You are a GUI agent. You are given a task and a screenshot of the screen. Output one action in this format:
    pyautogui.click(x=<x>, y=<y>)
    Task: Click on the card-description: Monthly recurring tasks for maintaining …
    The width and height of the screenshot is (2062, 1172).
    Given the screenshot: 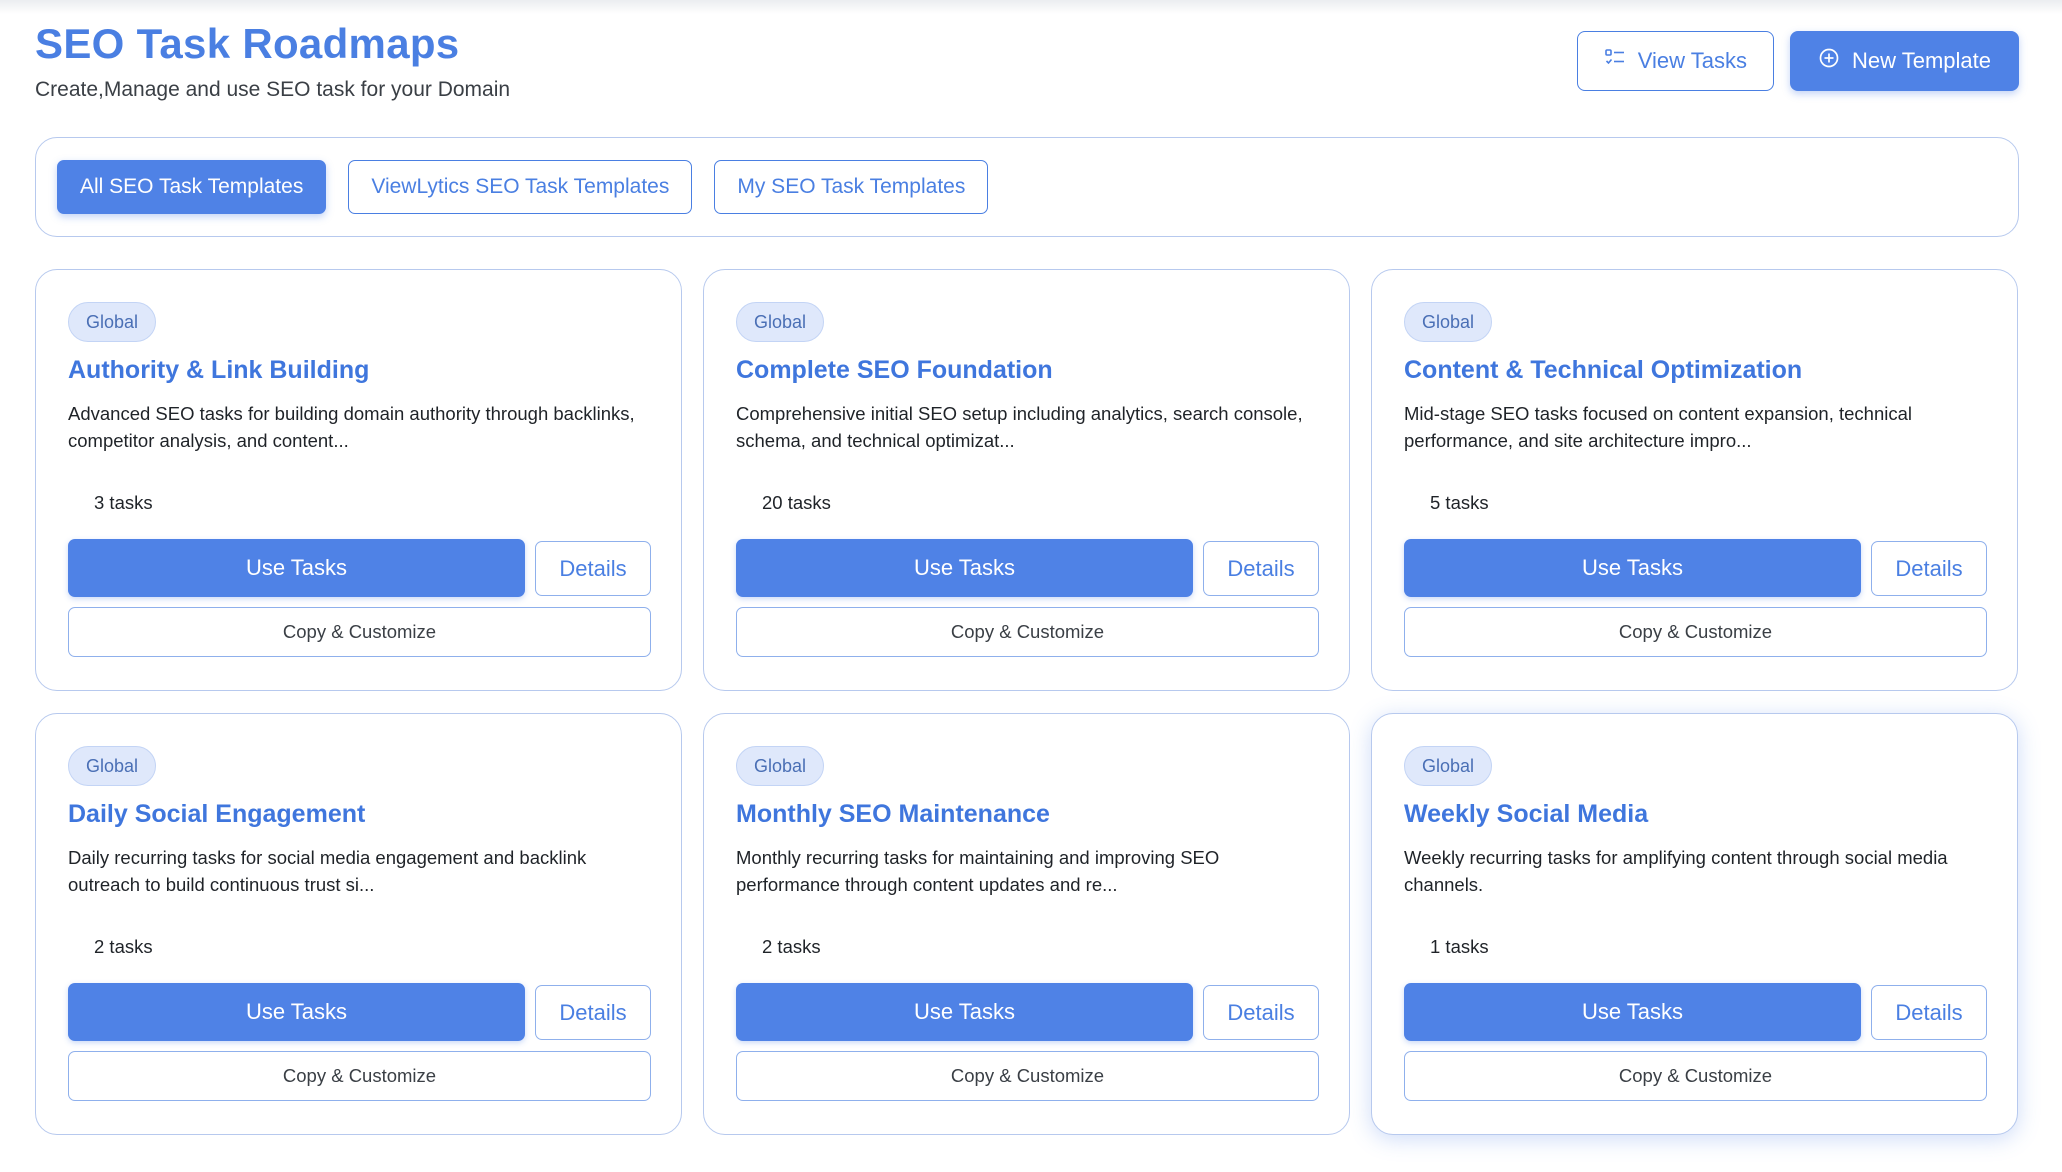 What is the action you would take?
    pyautogui.click(x=978, y=871)
    